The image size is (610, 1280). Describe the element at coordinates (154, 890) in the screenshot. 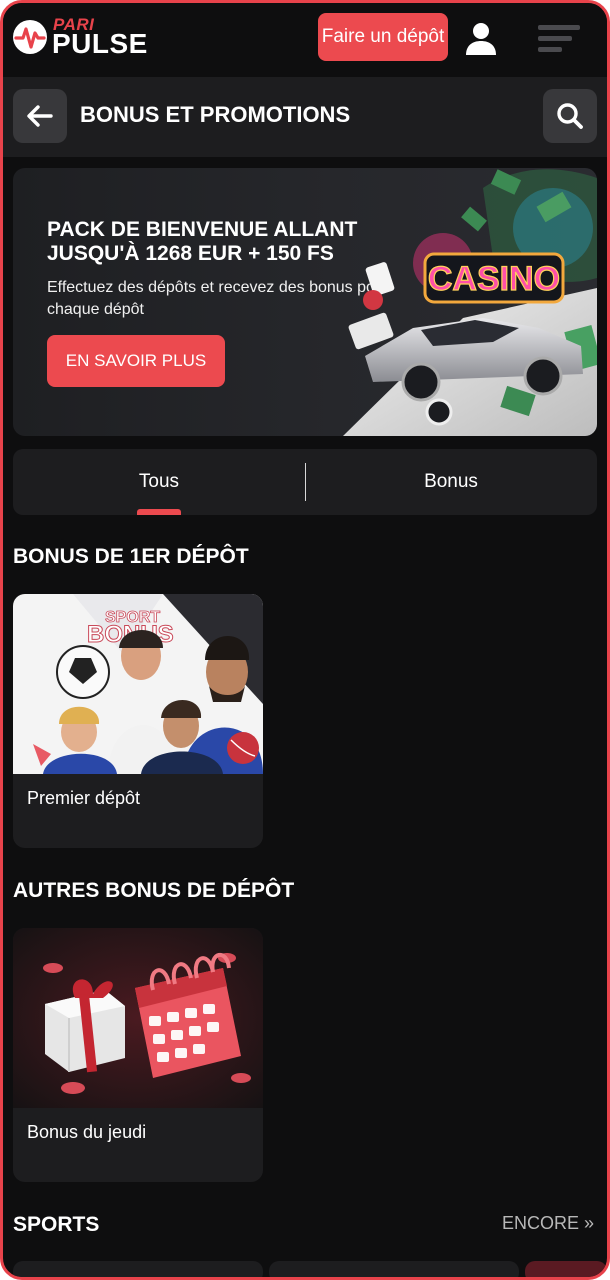

I see `section-title-other-deposit: AUTRES BONUS DE DÉPÔT` at that location.